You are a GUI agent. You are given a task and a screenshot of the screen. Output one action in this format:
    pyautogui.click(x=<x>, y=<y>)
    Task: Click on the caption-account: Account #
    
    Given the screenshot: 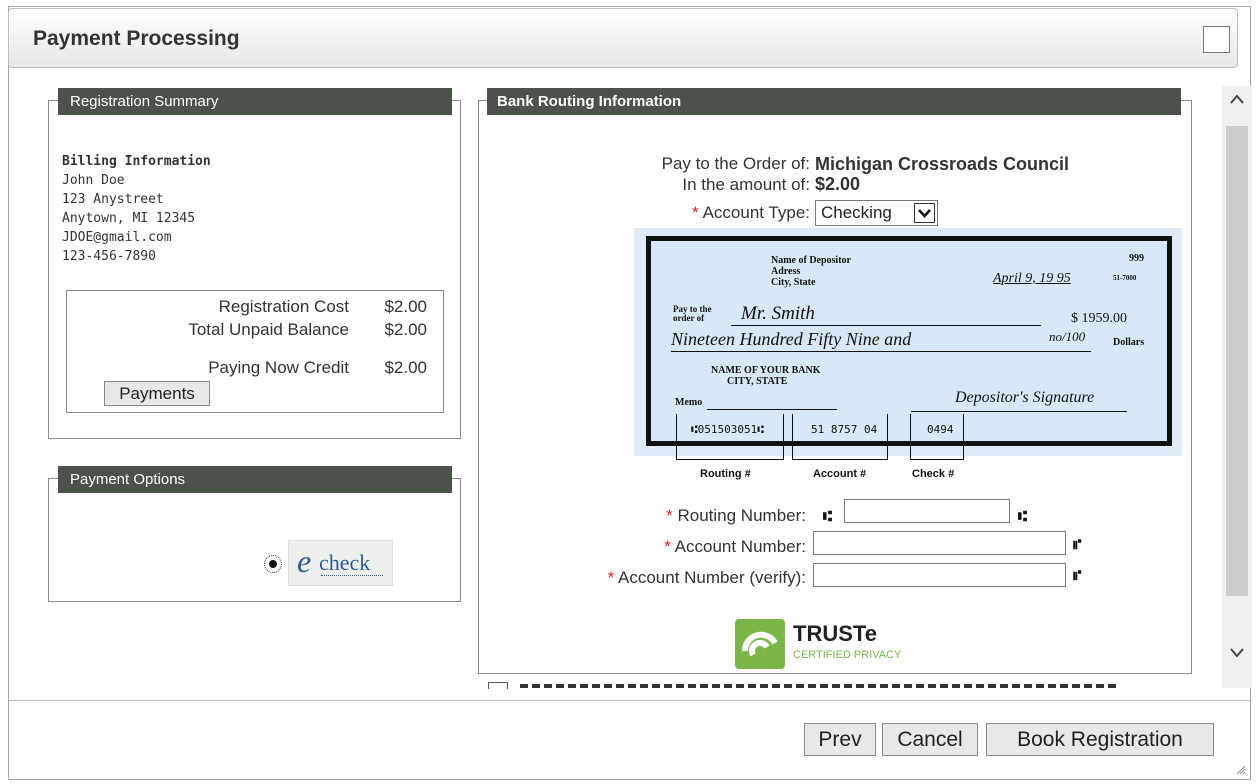 What is the action you would take?
    pyautogui.click(x=840, y=474)
    